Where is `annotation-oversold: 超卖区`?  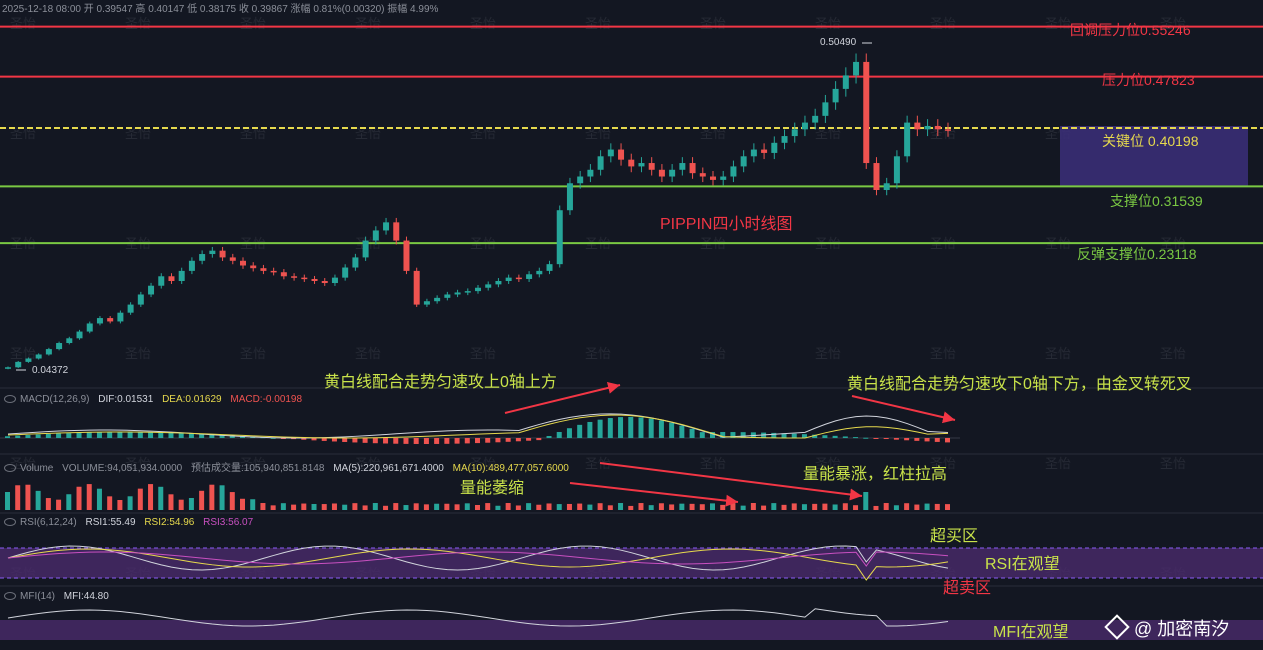 annotation-oversold: 超卖区 is located at coordinates (967, 588).